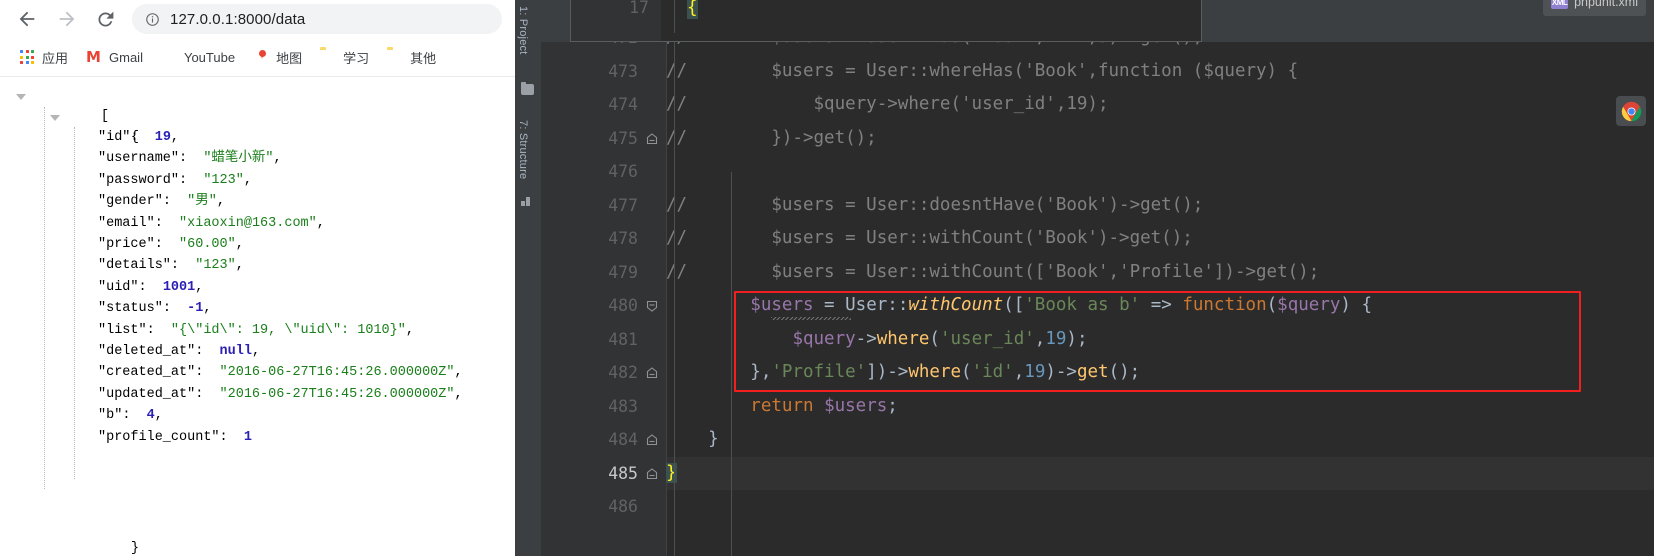 This screenshot has height=556, width=1654. I want to click on code-token: // })->get();, so click(771, 137).